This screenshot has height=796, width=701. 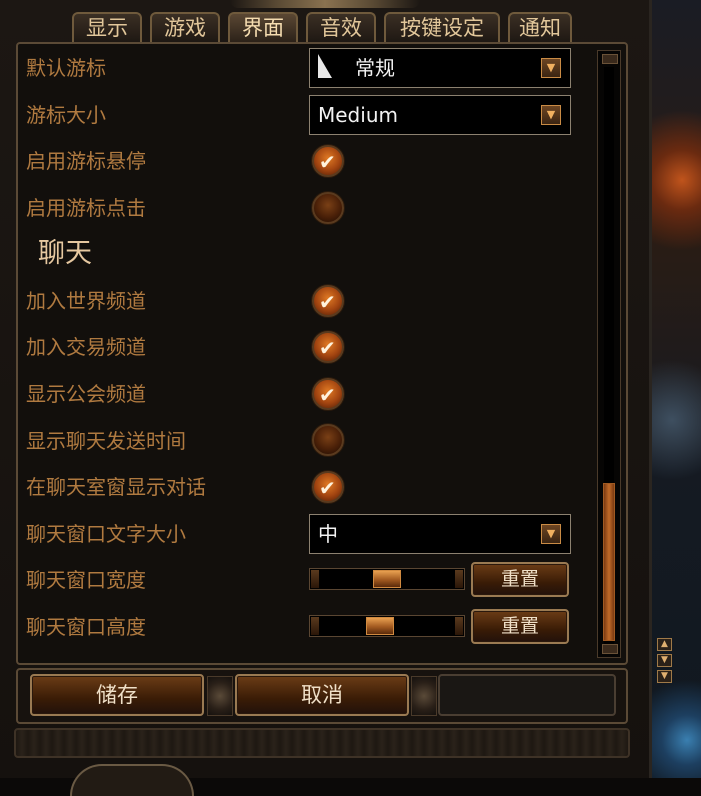 I want to click on cursor-click-label: 启用游标点击, so click(x=86, y=208).